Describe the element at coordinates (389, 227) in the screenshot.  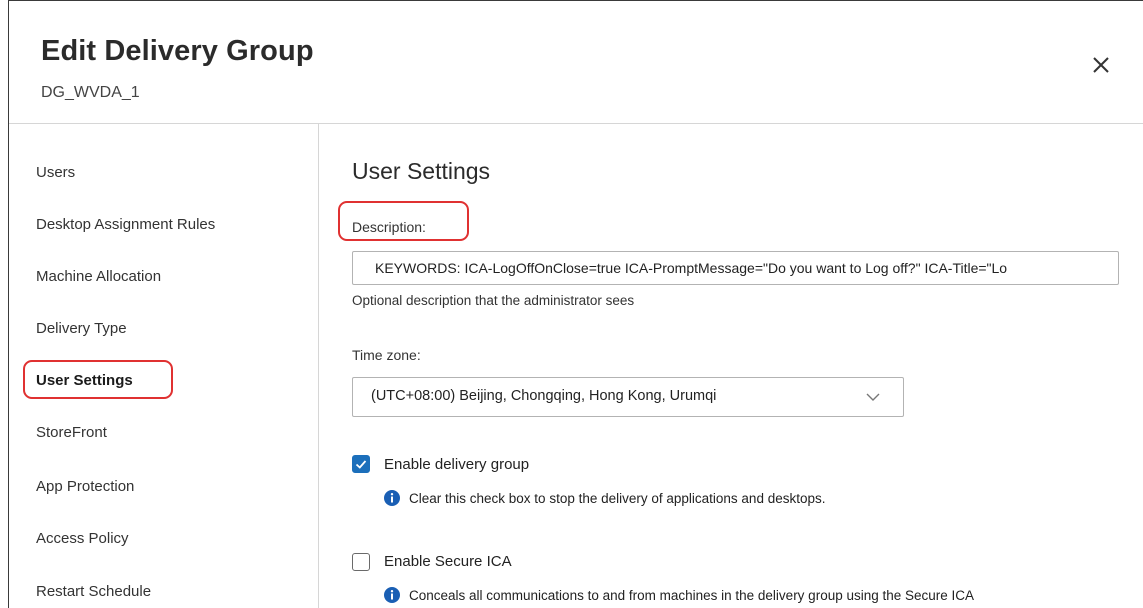
I see `description-label: Description:` at that location.